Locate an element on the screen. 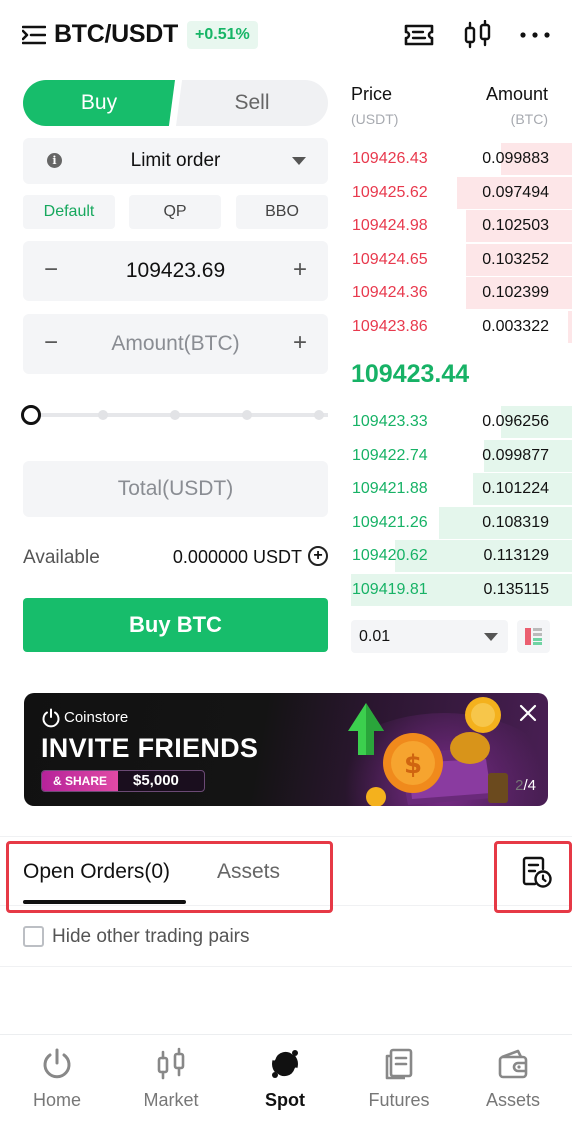  bid-row: 109420.62 0.113129 is located at coordinates (461, 556).